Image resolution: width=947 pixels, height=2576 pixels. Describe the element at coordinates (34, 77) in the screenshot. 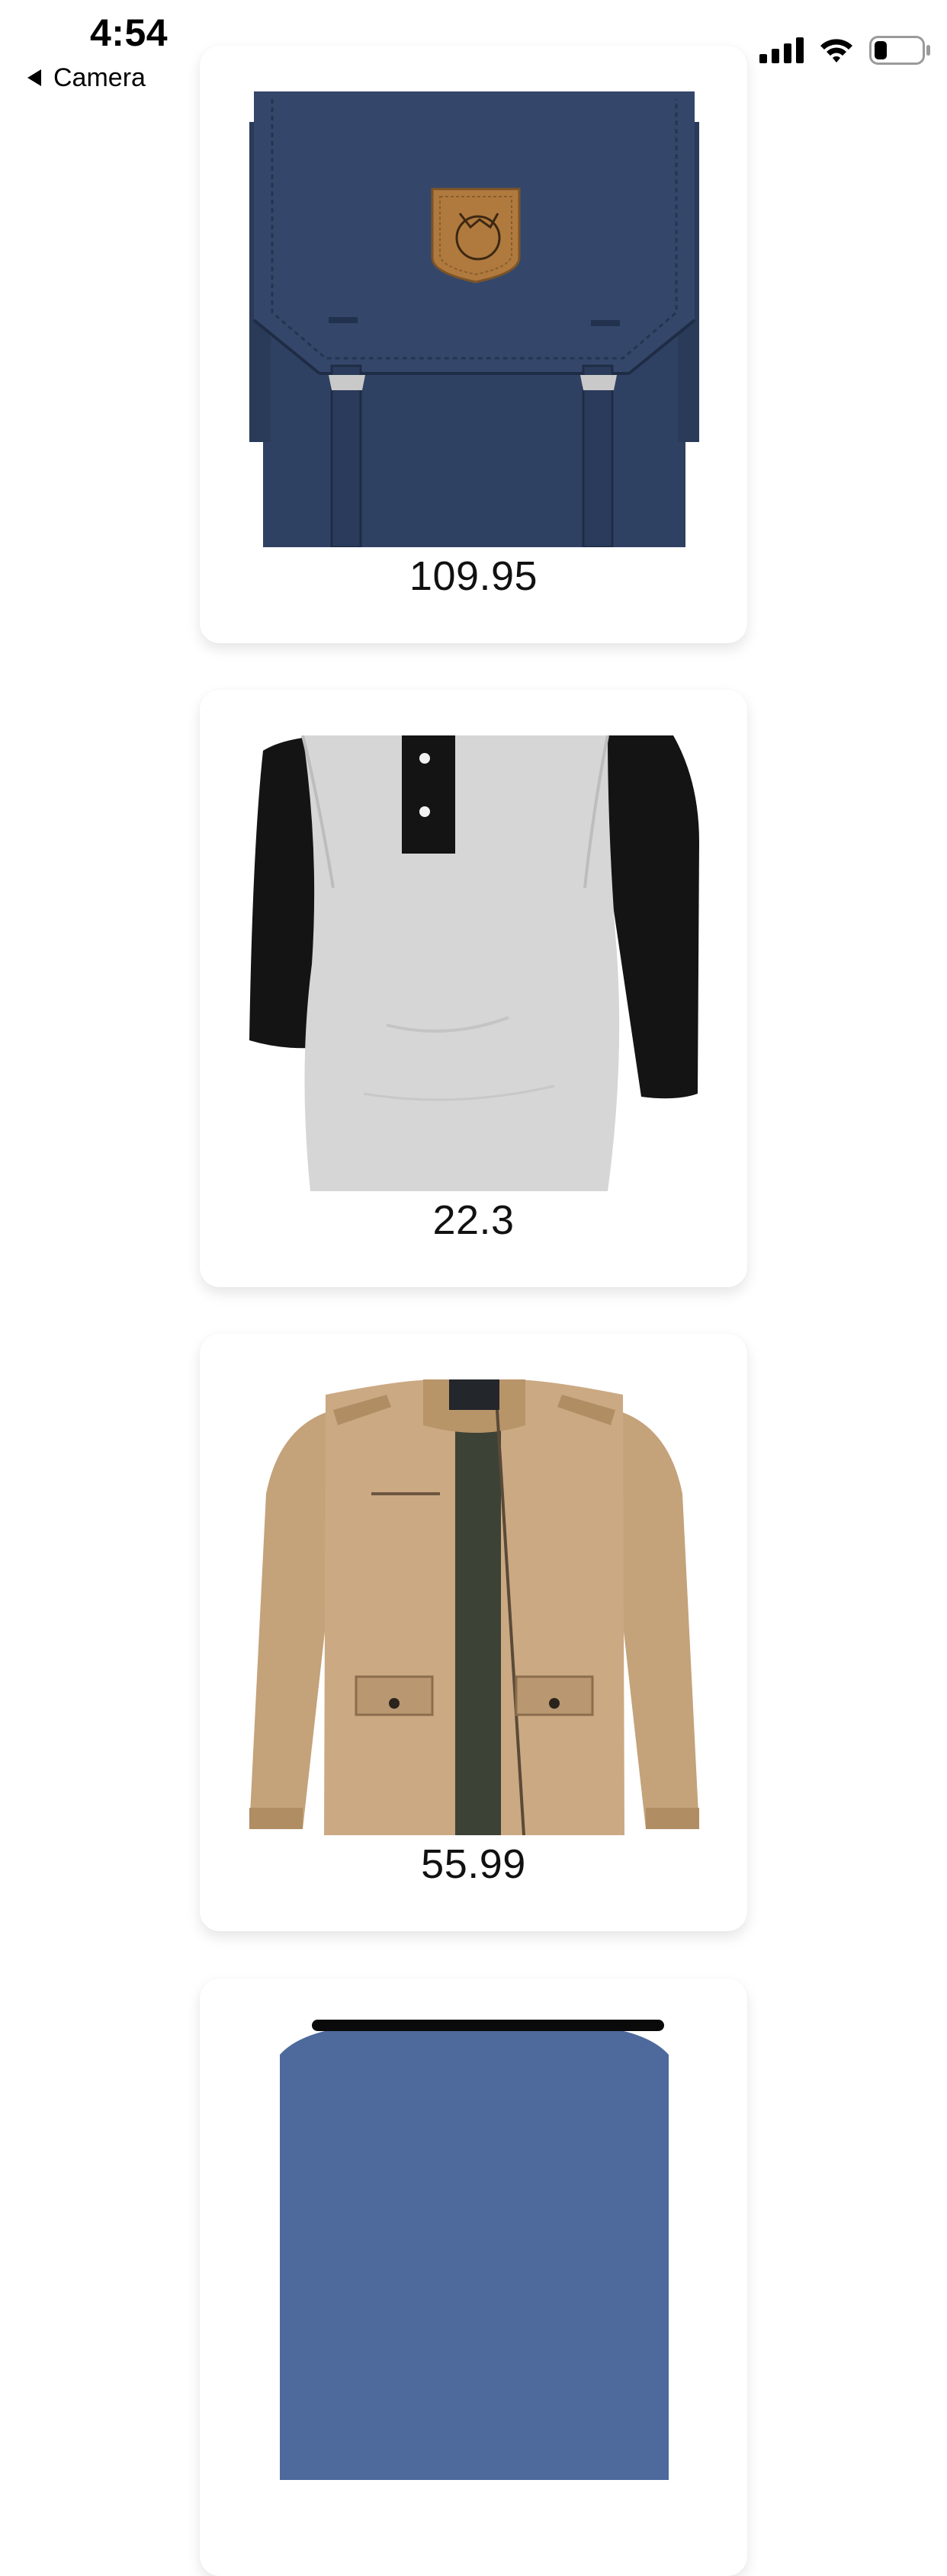

I see `back-arrow-icon` at that location.